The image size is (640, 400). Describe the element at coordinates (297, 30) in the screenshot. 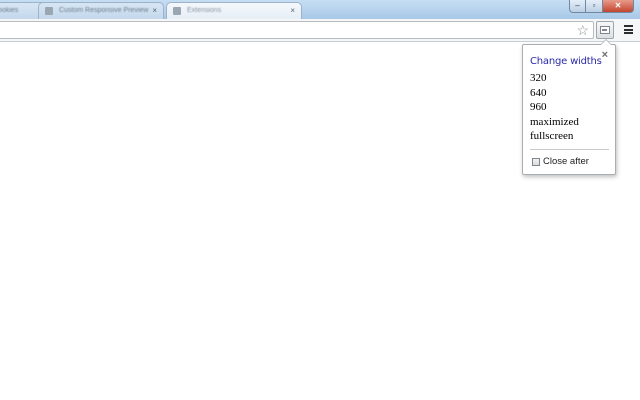

I see `address-bar: ☆` at that location.